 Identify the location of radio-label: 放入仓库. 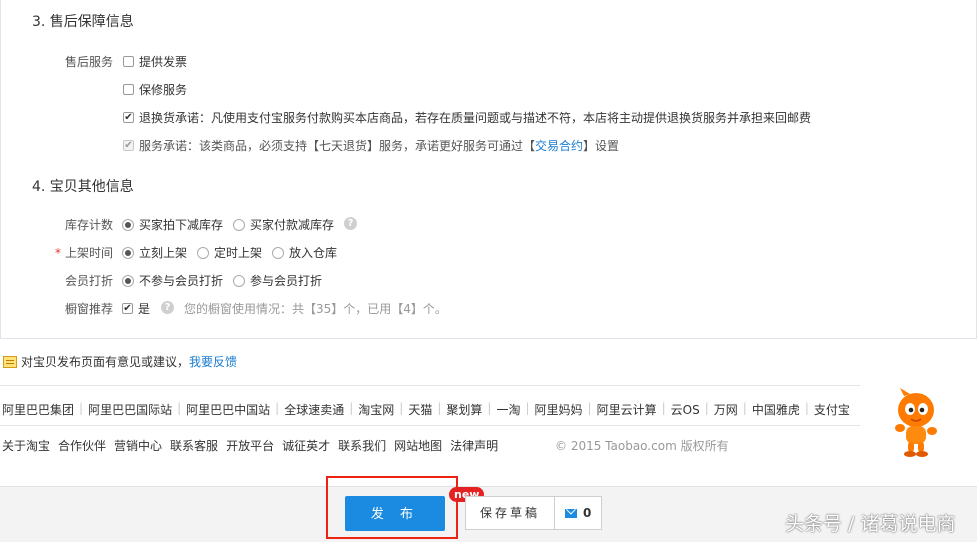
(313, 253).